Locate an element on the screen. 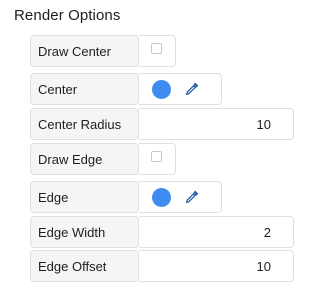 The height and width of the screenshot is (291, 324). edge-width-input: 2 is located at coordinates (216, 232).